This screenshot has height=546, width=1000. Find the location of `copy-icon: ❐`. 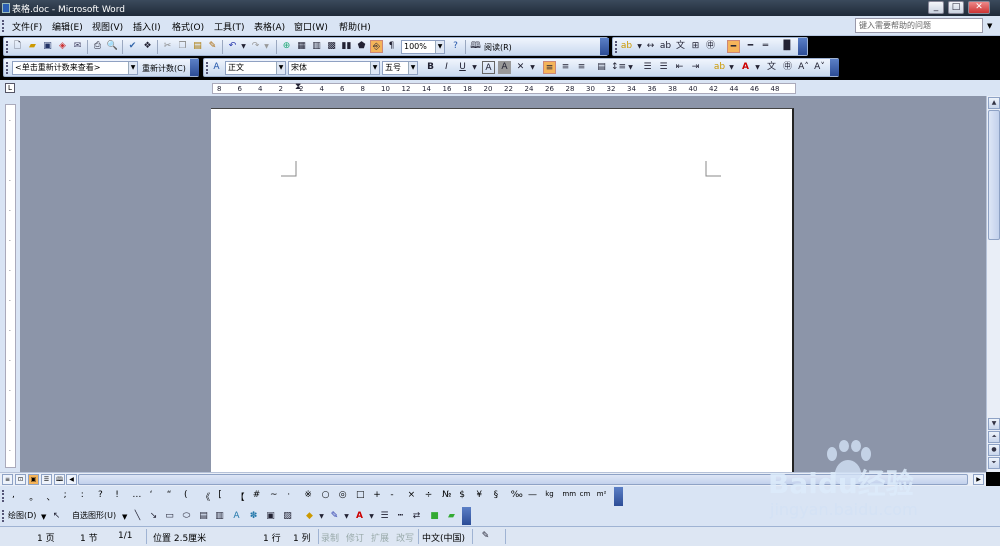

copy-icon: ❐ is located at coordinates (182, 46).